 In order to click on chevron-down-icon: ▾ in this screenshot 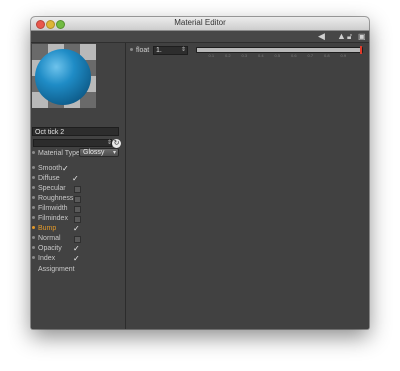, I will do `click(114, 153)`.